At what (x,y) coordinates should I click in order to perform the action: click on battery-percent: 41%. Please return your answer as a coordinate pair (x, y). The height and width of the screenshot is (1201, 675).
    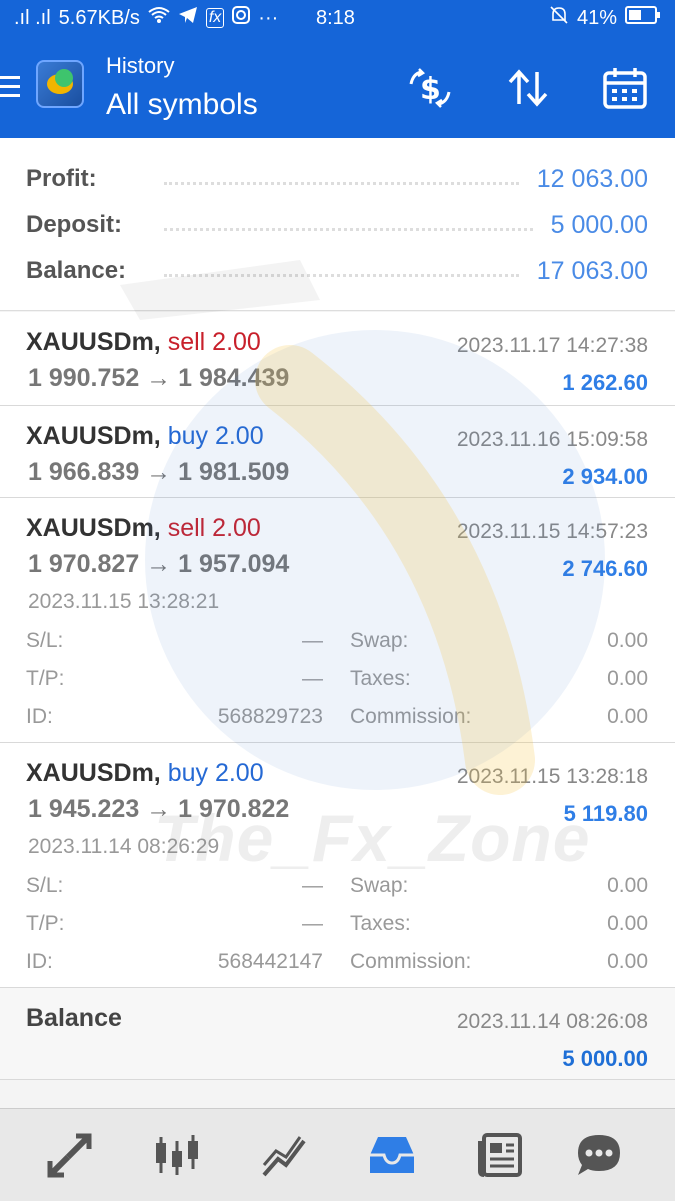
    Looking at the image, I should click on (596, 17).